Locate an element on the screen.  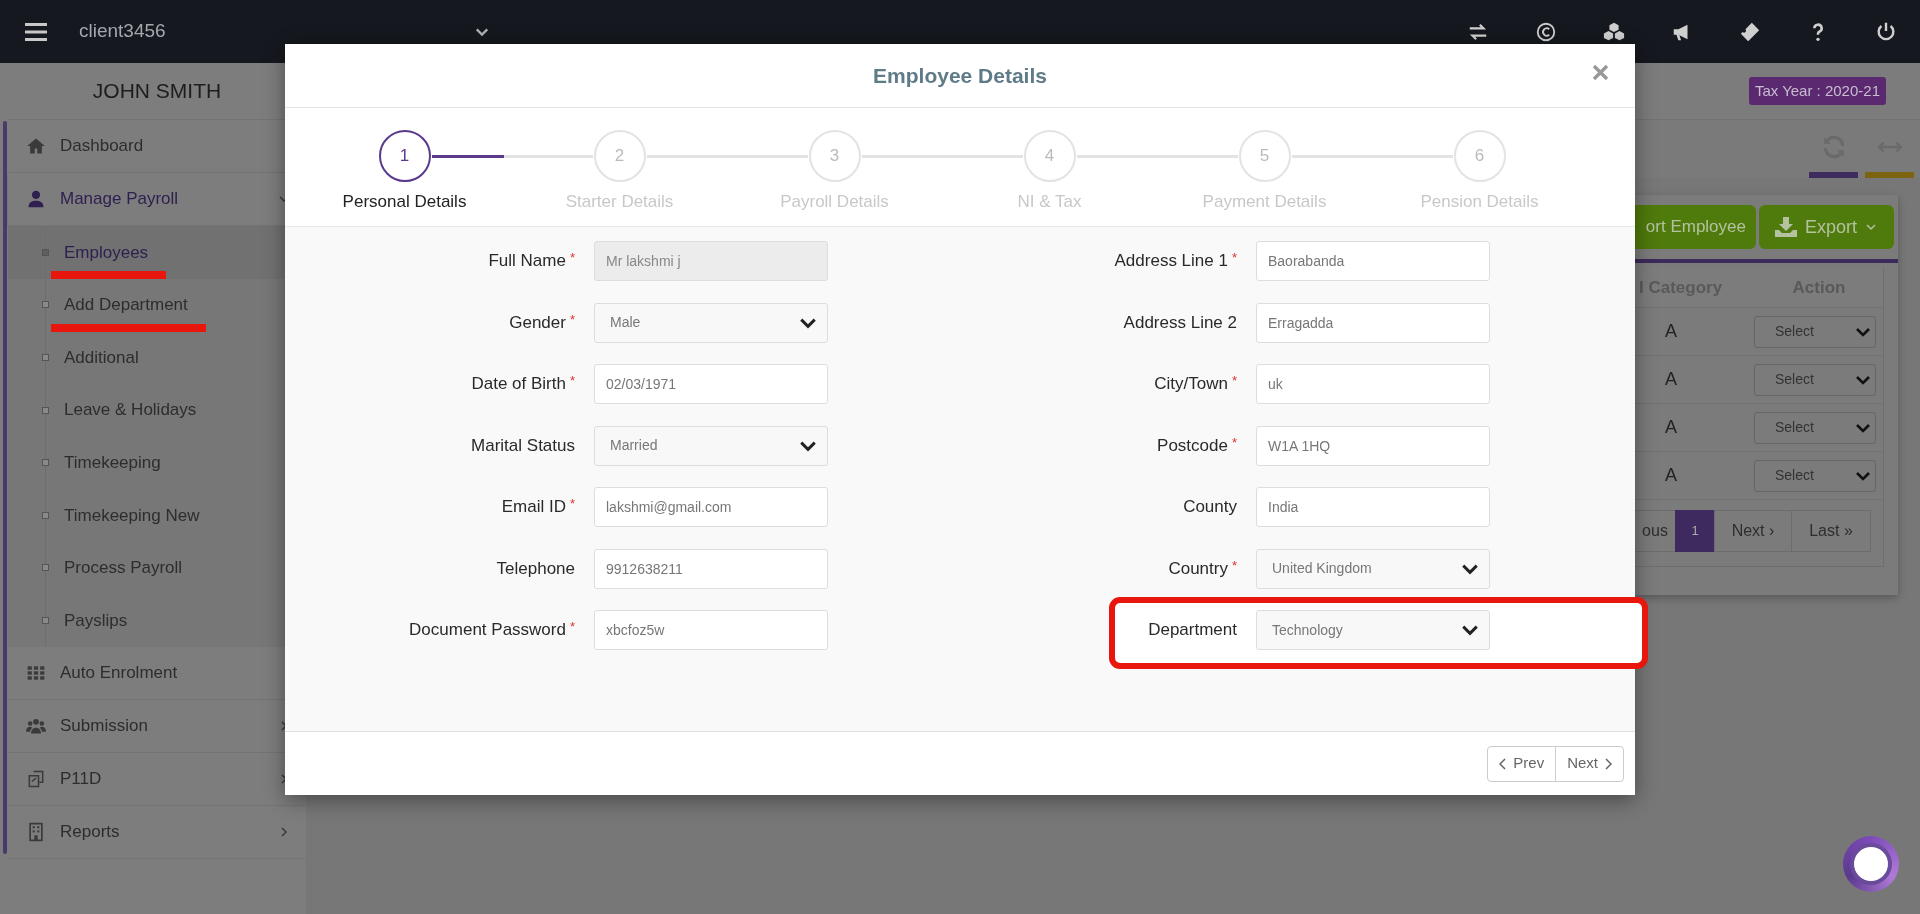
field-label: Department is located at coordinates (1192, 630).